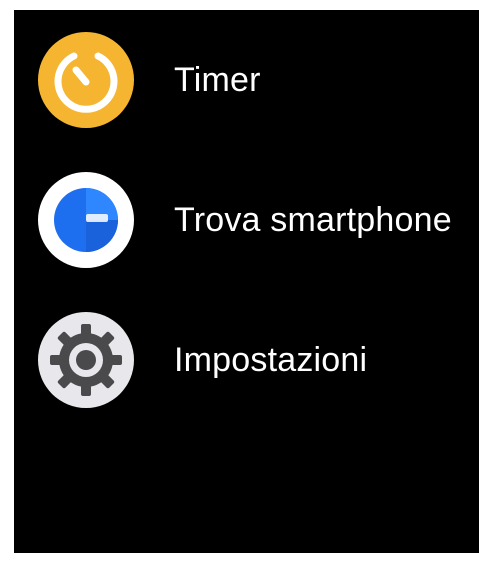  What do you see at coordinates (217, 79) in the screenshot?
I see `menu-item-label: Timer` at bounding box center [217, 79].